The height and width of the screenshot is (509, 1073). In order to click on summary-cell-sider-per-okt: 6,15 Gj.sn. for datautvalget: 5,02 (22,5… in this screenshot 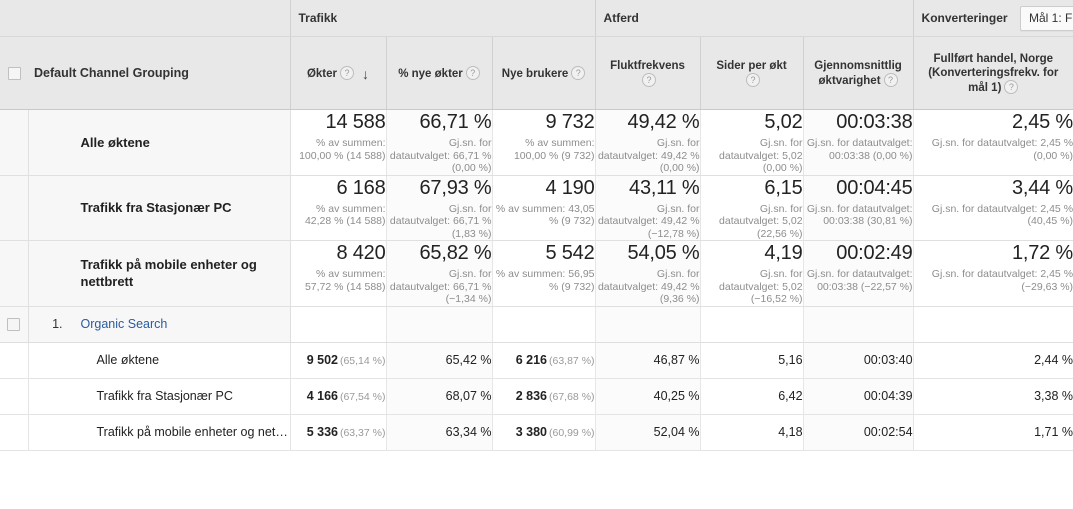, I will do `click(751, 208)`.